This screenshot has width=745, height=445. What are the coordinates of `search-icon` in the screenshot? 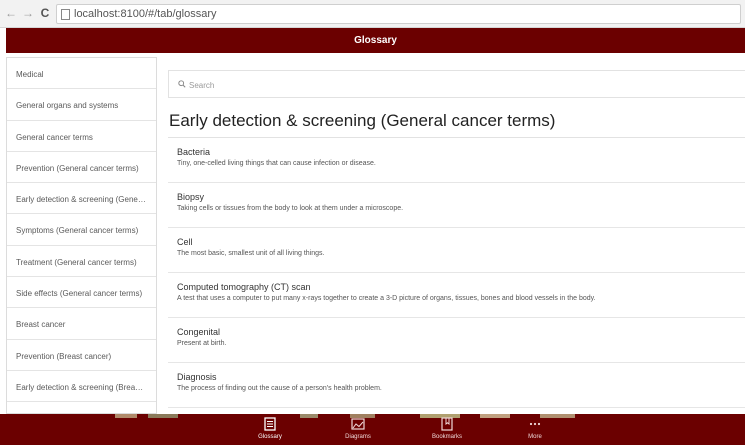 It's located at (182, 84).